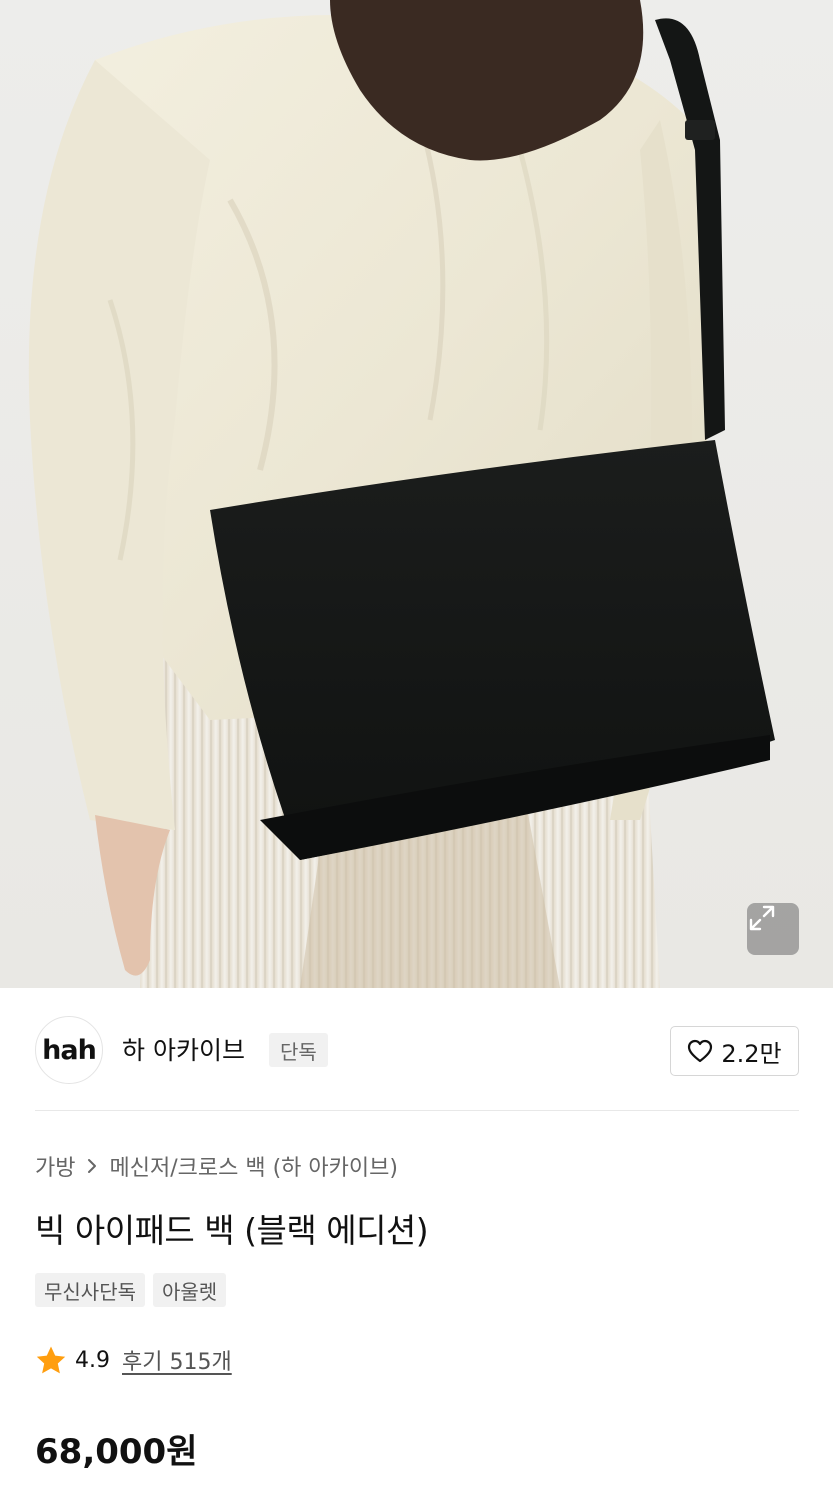 The height and width of the screenshot is (1500, 833). Describe the element at coordinates (183, 1049) in the screenshot. I see `brand-name: 하 아카이브` at that location.